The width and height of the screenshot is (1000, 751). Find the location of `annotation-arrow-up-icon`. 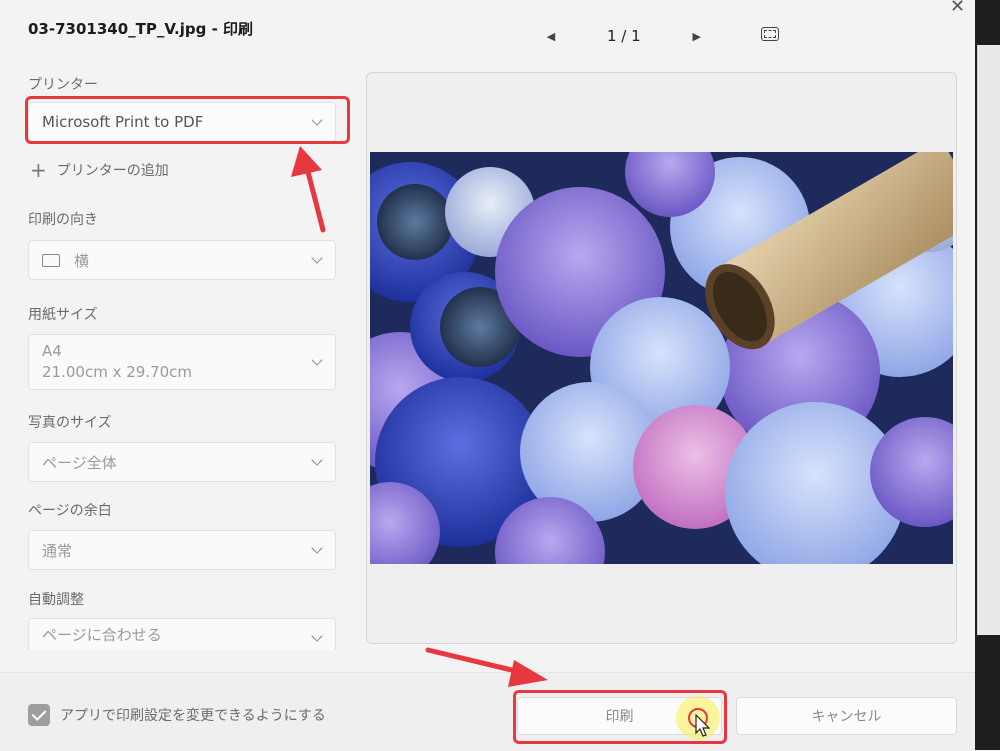

annotation-arrow-up-icon is located at coordinates (308, 189).